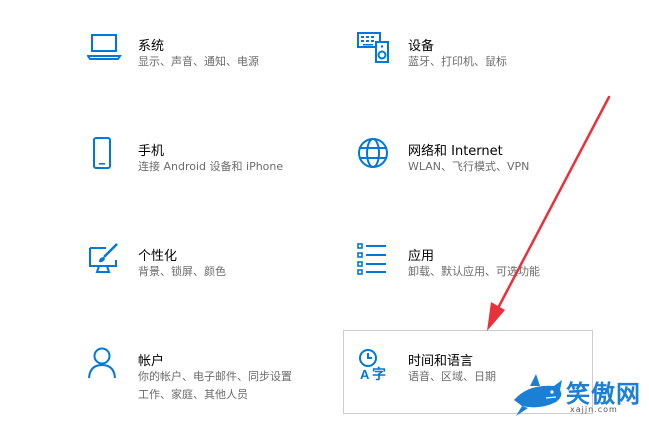 The height and width of the screenshot is (421, 649). What do you see at coordinates (538, 395) in the screenshot?
I see `shark-logo-icon` at bounding box center [538, 395].